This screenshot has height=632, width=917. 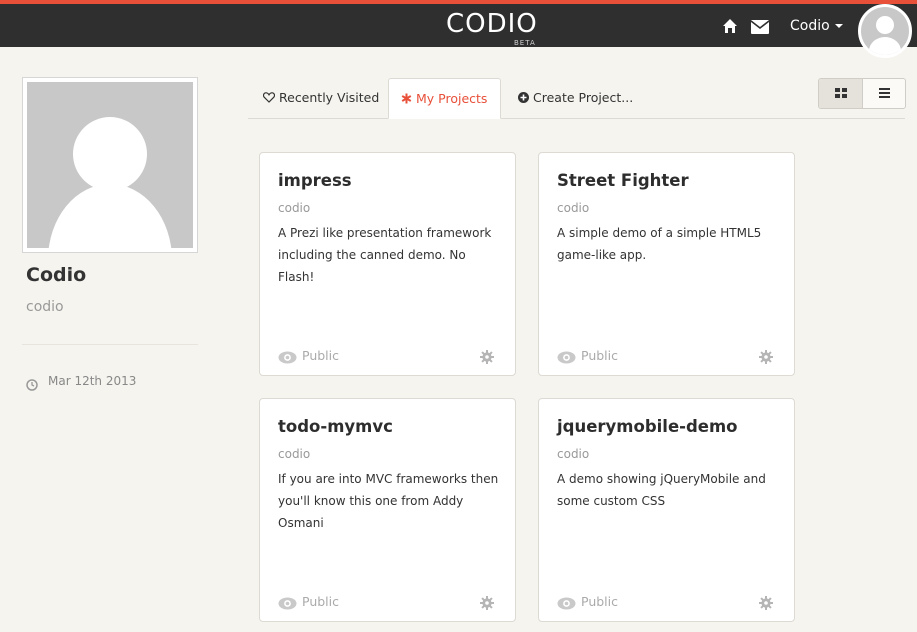 I want to click on user-menu: Codio, so click(x=816, y=26).